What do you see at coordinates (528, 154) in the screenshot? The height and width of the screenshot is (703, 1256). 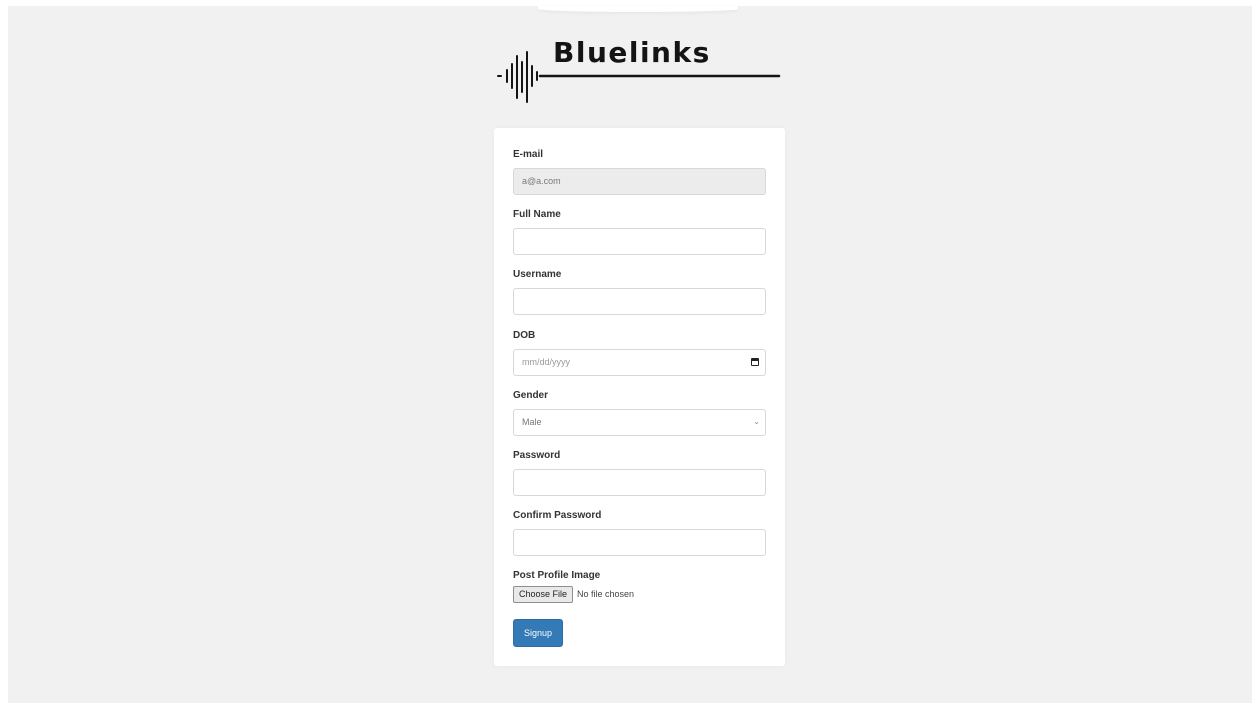 I see `email-label: E-mail` at bounding box center [528, 154].